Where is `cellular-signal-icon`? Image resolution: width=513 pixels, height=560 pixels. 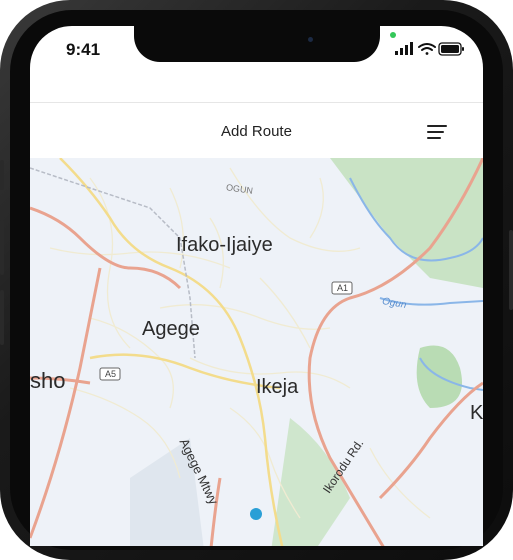 cellular-signal-icon is located at coordinates (404, 48).